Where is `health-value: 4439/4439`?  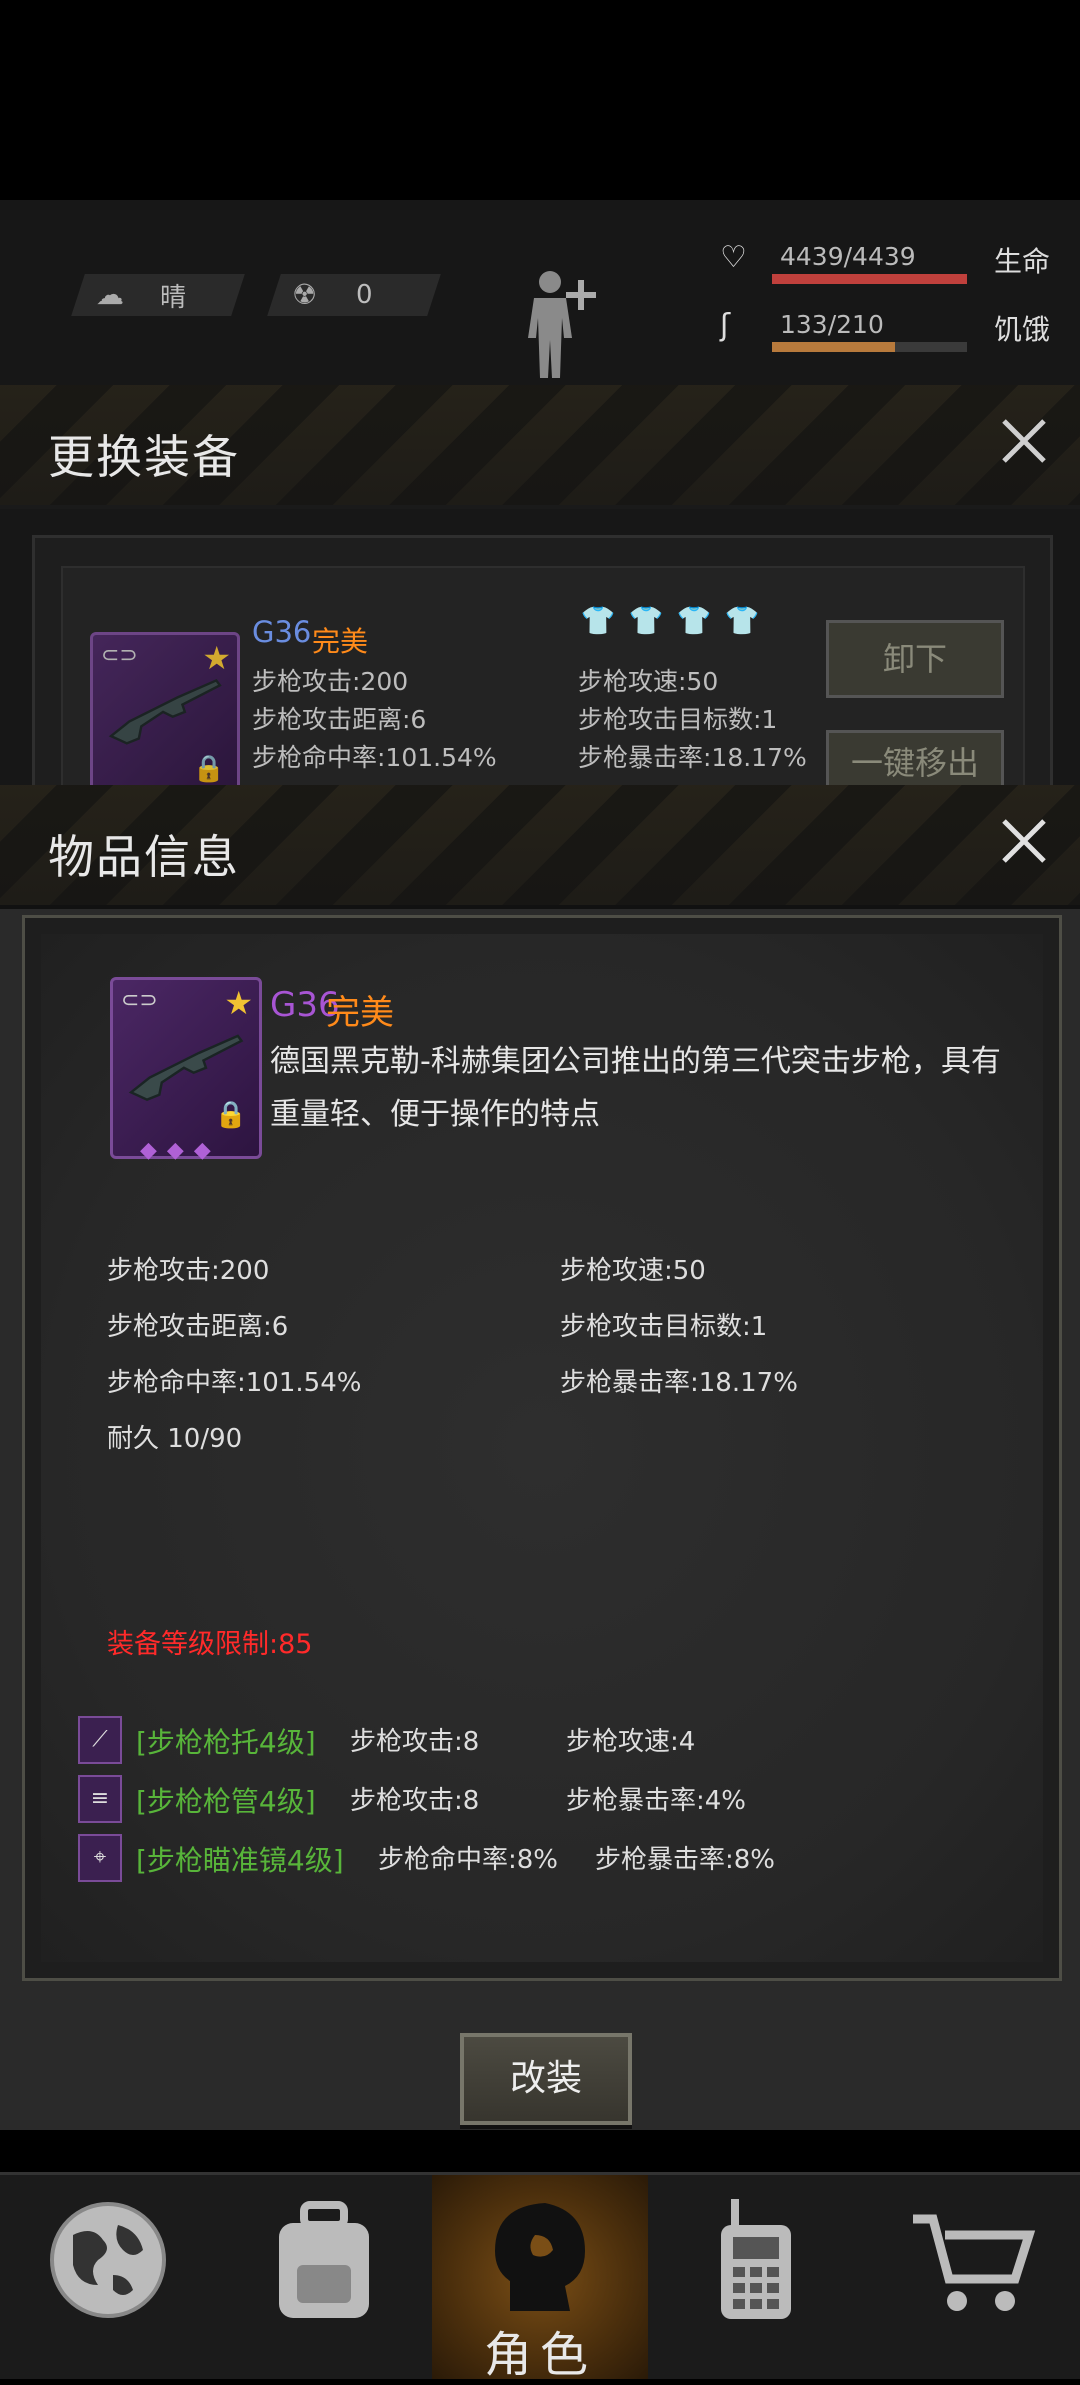
health-value: 4439/4439 is located at coordinates (848, 256).